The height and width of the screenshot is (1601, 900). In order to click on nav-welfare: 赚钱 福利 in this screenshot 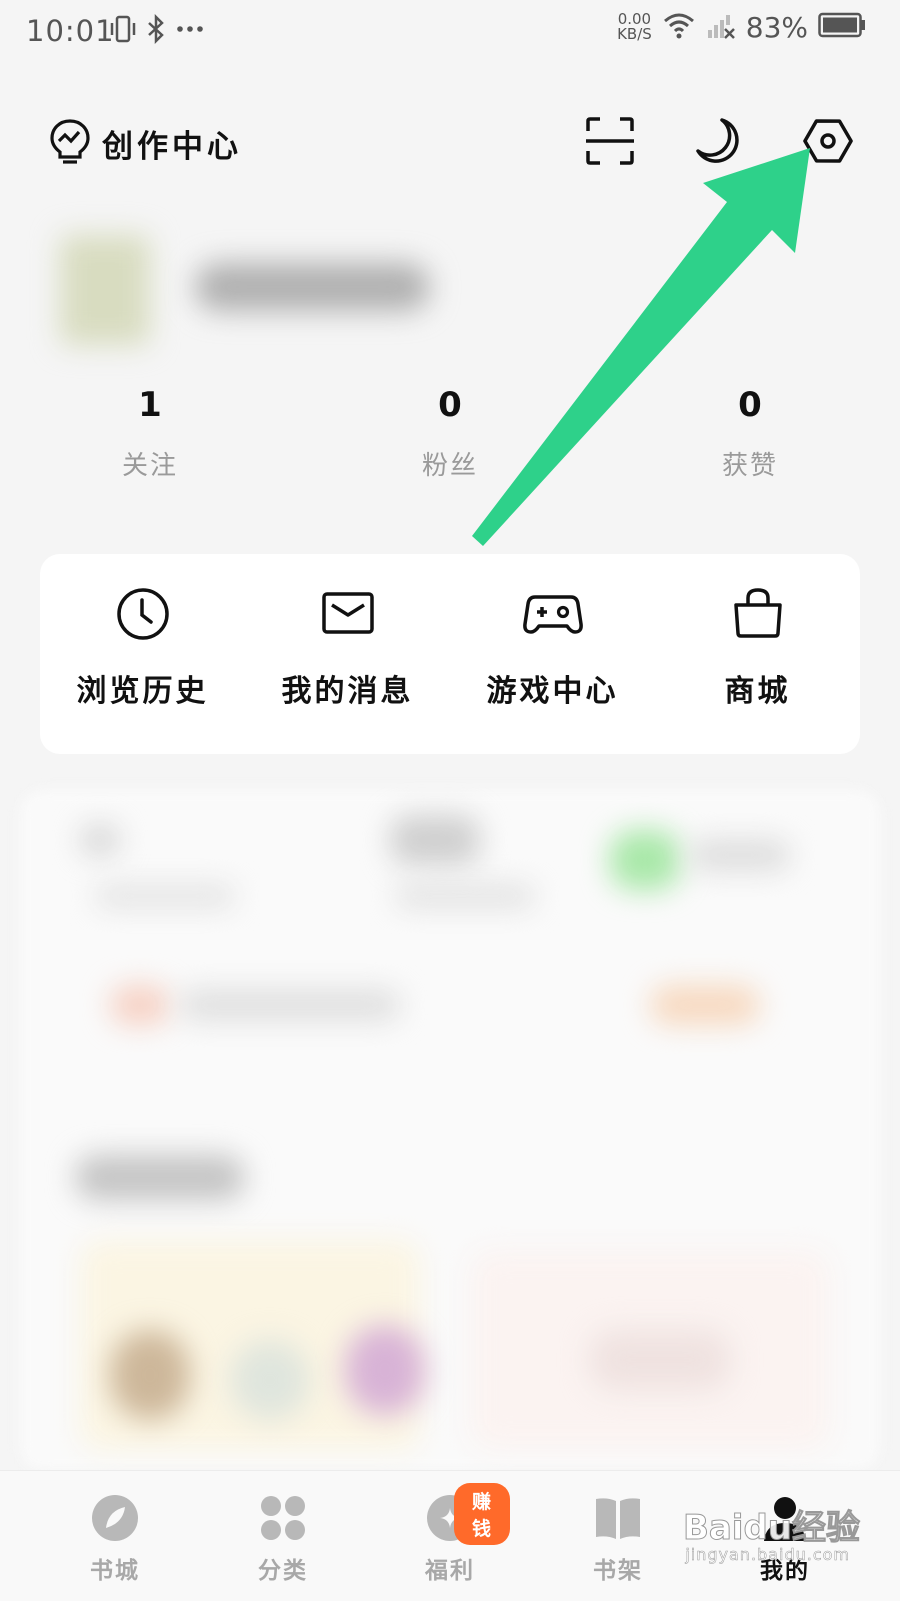, I will do `click(450, 1534)`.